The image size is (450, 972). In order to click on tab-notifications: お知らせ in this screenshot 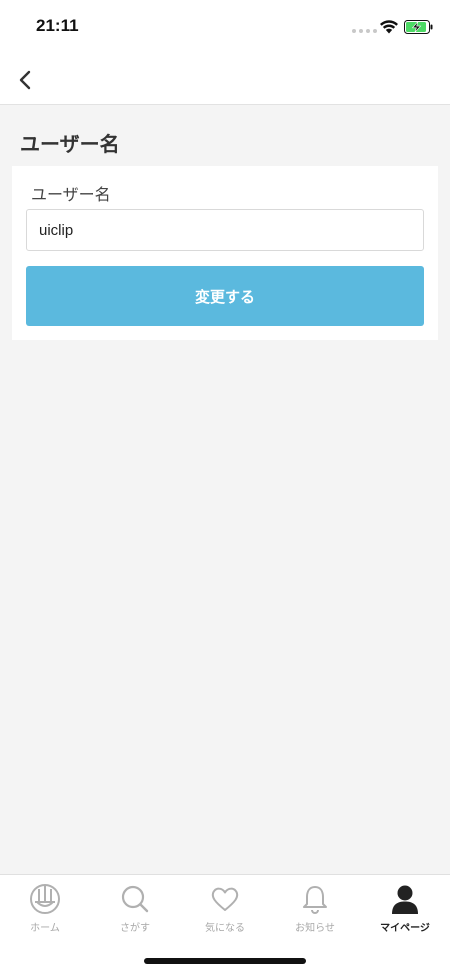, I will do `click(315, 908)`.